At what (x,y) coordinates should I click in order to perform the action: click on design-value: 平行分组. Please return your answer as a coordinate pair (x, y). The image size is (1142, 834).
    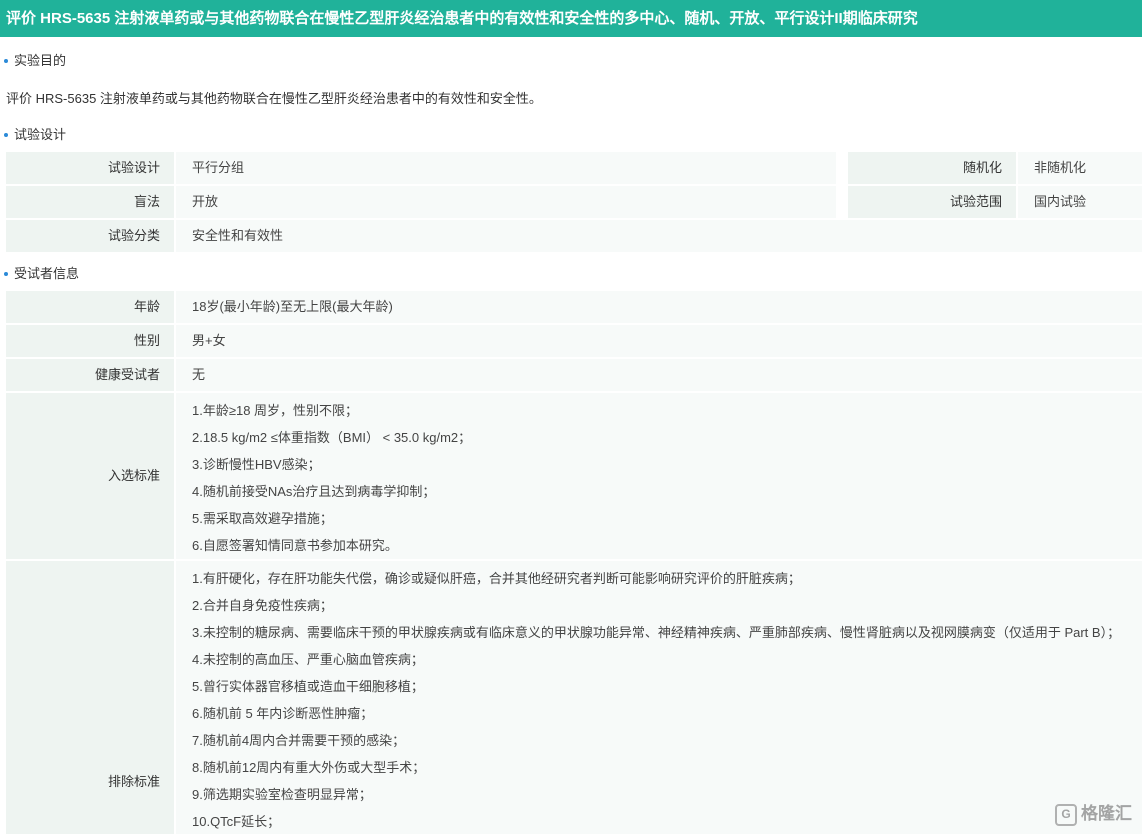
    Looking at the image, I should click on (506, 168).